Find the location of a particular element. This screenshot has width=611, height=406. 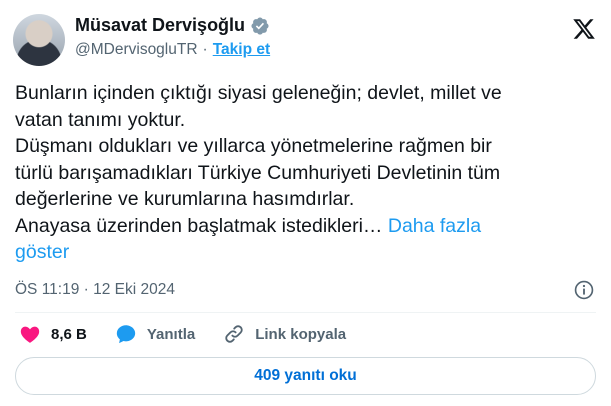

reply-bubble-icon is located at coordinates (126, 334).